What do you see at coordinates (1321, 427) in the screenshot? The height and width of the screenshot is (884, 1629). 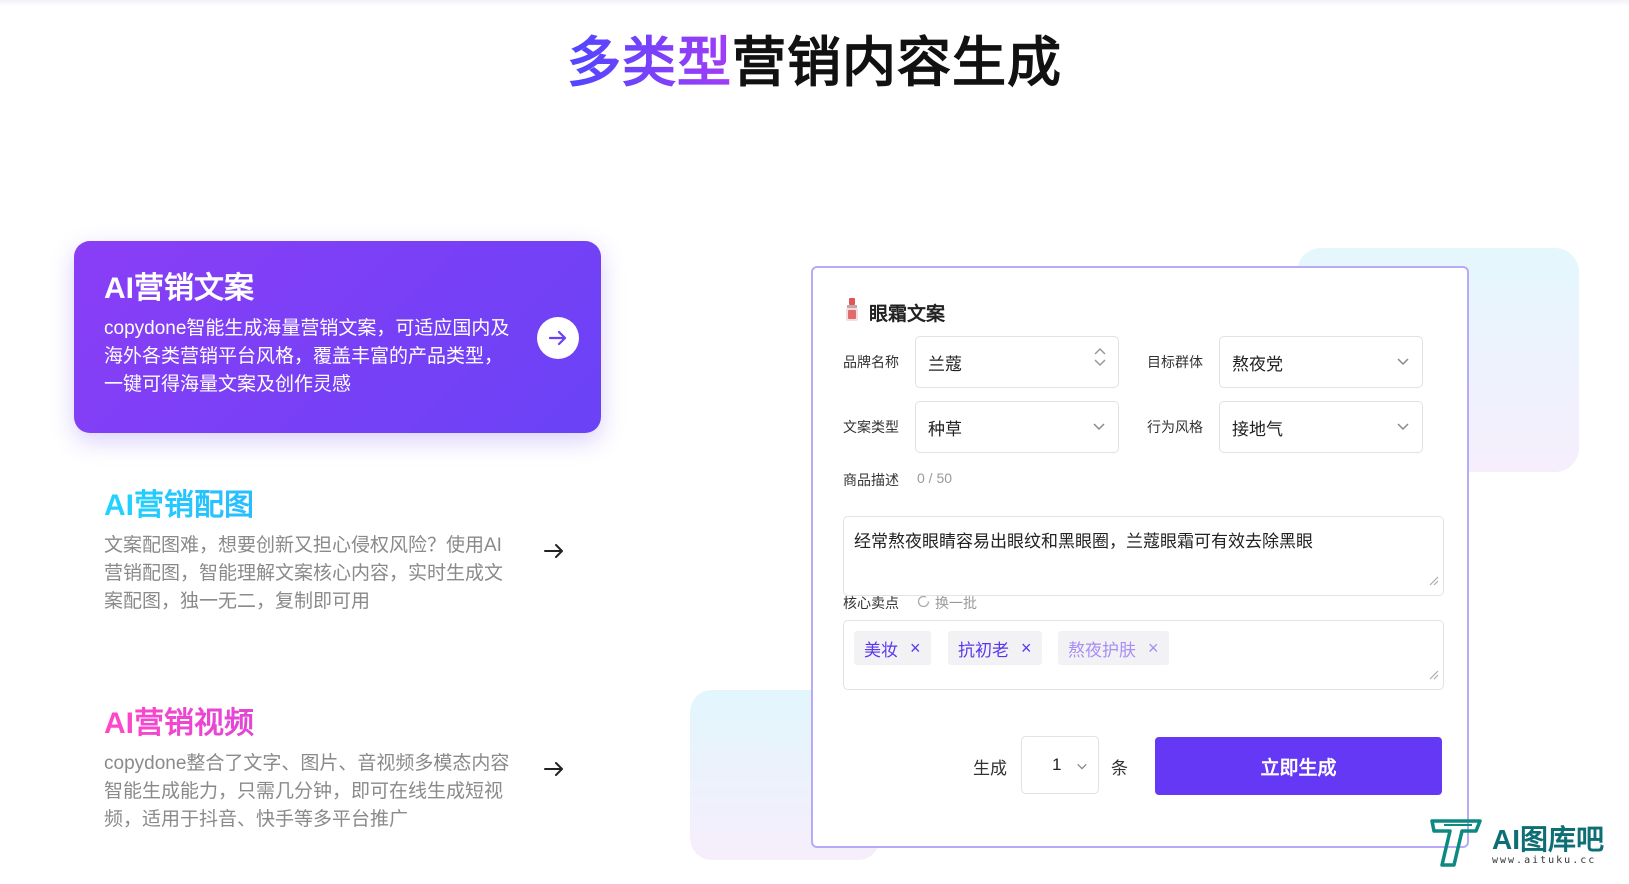 I see `style-select: 接地气` at bounding box center [1321, 427].